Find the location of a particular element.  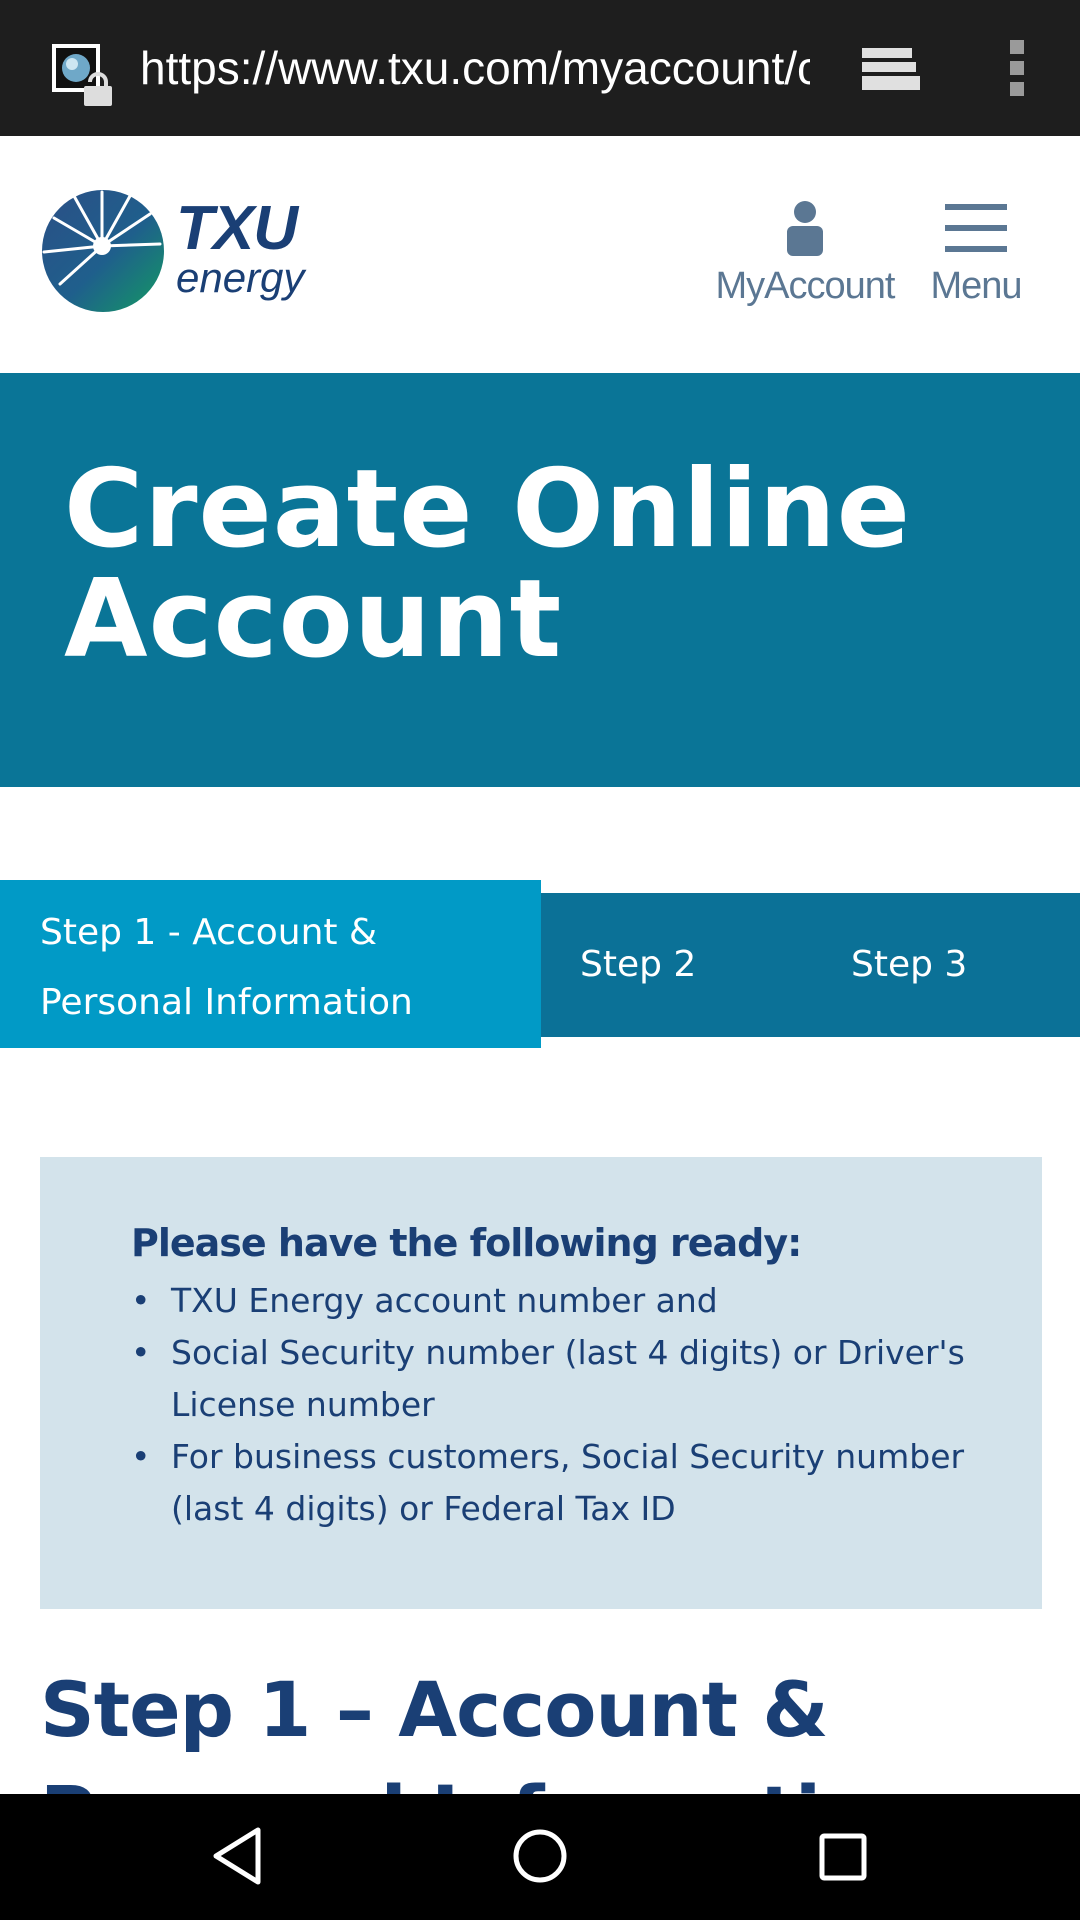

user-icon is located at coordinates (805, 228).